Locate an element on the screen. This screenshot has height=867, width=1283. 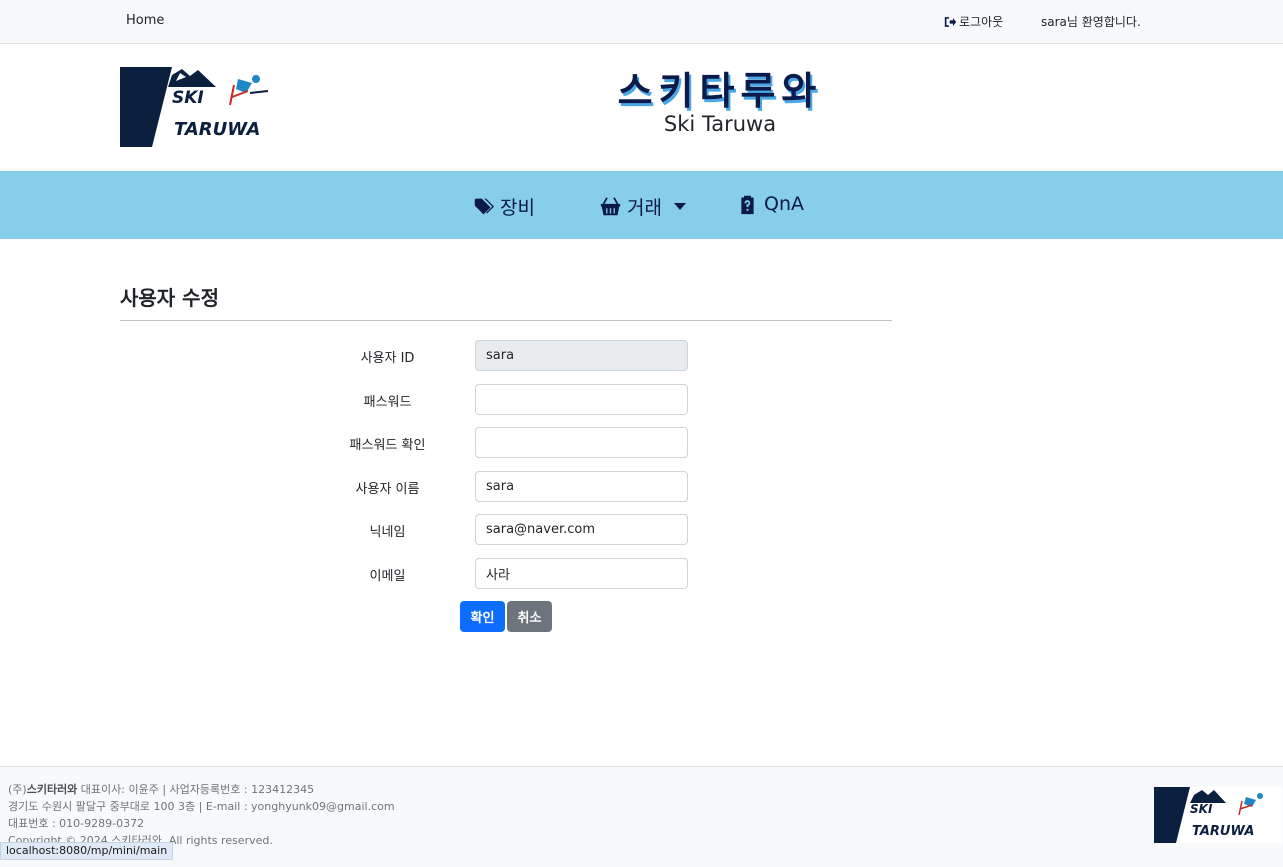
password-confirm-field is located at coordinates (581, 442).